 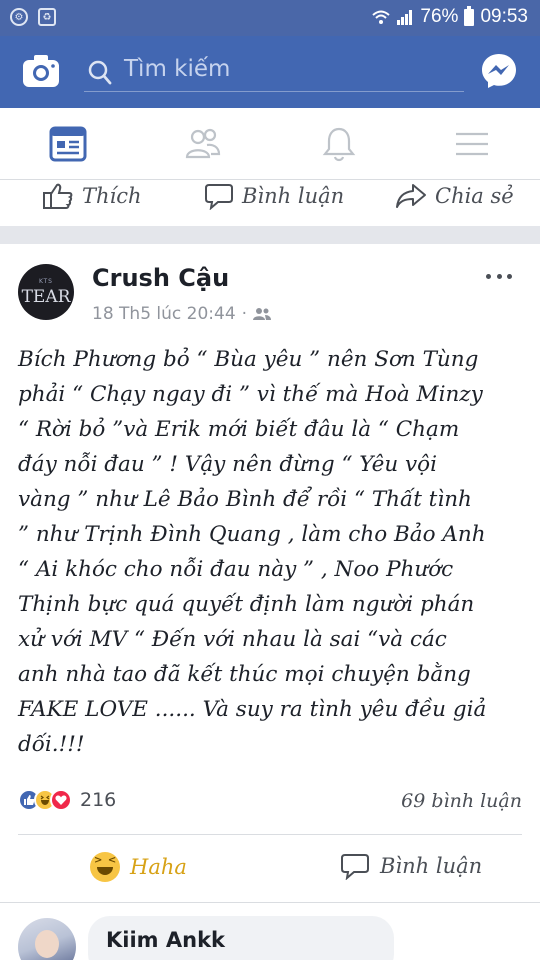 I want to click on haha-reaction-button: Haha, so click(x=138, y=867).